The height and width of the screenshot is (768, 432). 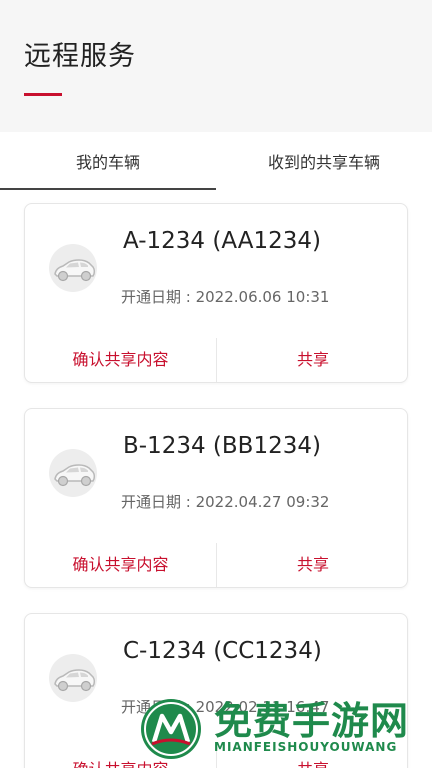 What do you see at coordinates (43, 94) in the screenshot?
I see `title-underline` at bounding box center [43, 94].